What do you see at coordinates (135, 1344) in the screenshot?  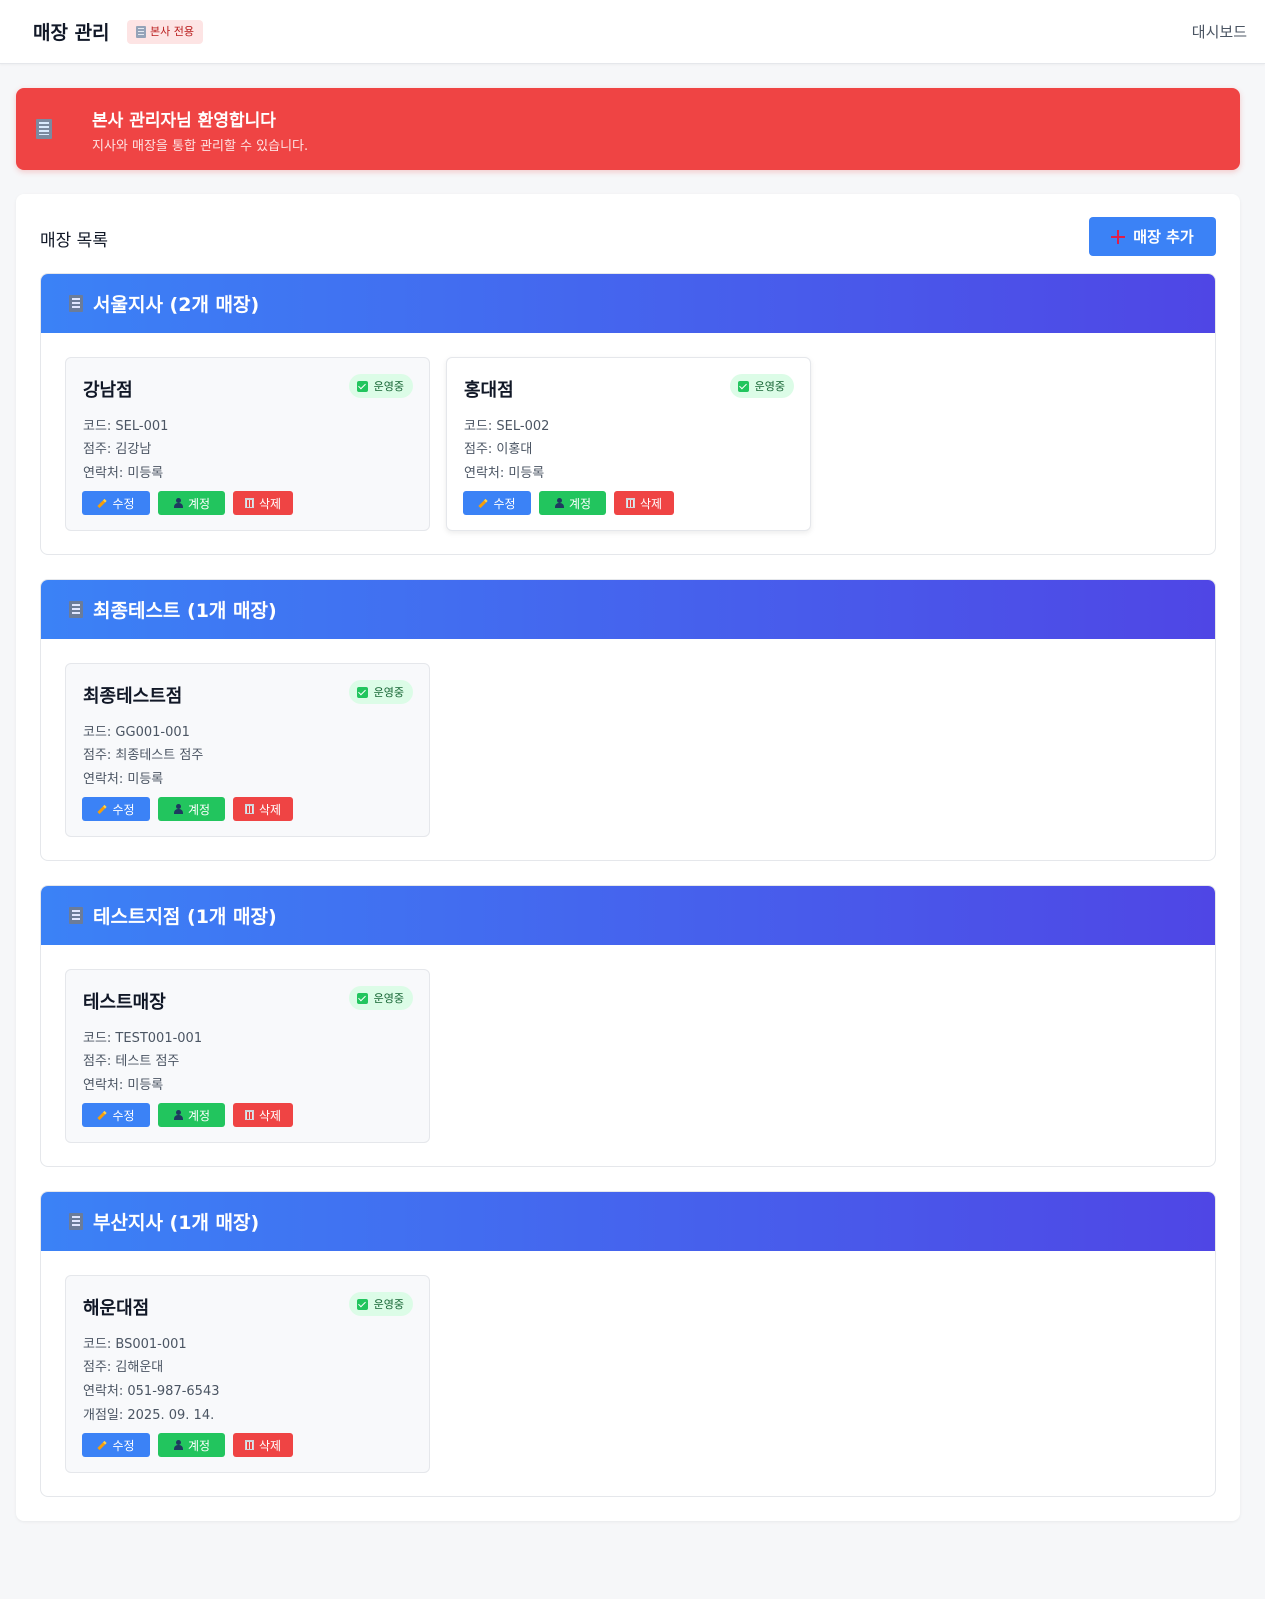 I see `store-code: 코드: BS001-001` at bounding box center [135, 1344].